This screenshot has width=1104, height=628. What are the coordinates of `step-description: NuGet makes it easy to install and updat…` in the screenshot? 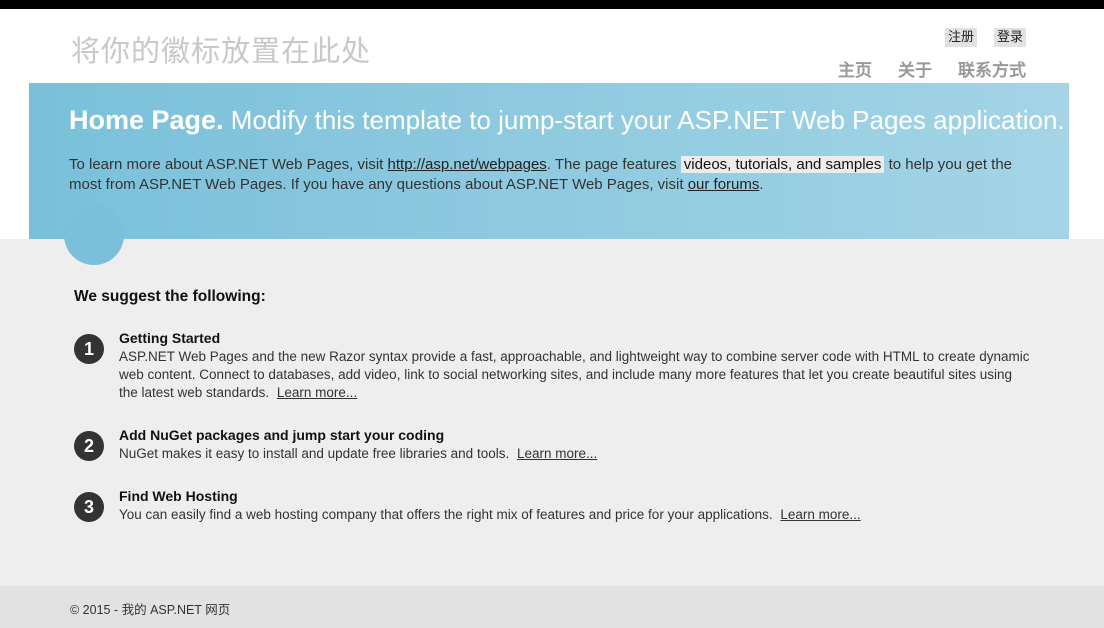 It's located at (576, 454).